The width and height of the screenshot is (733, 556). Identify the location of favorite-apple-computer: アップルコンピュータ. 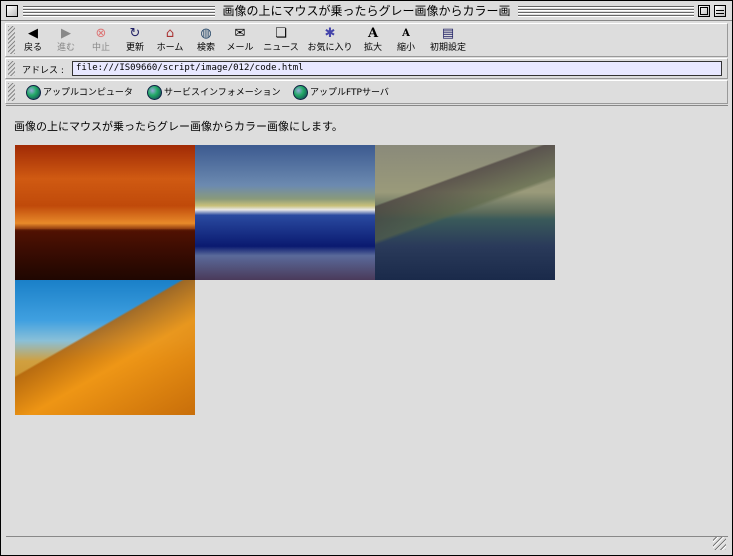
(79, 93).